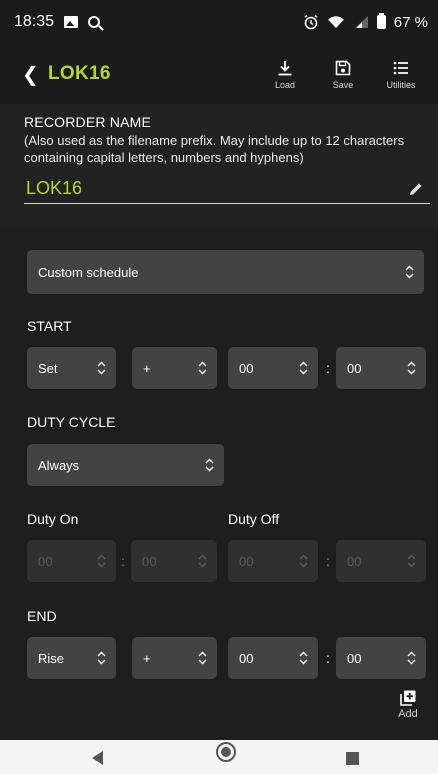 This screenshot has height=774, width=438. I want to click on end-sign-value: +, so click(147, 658).